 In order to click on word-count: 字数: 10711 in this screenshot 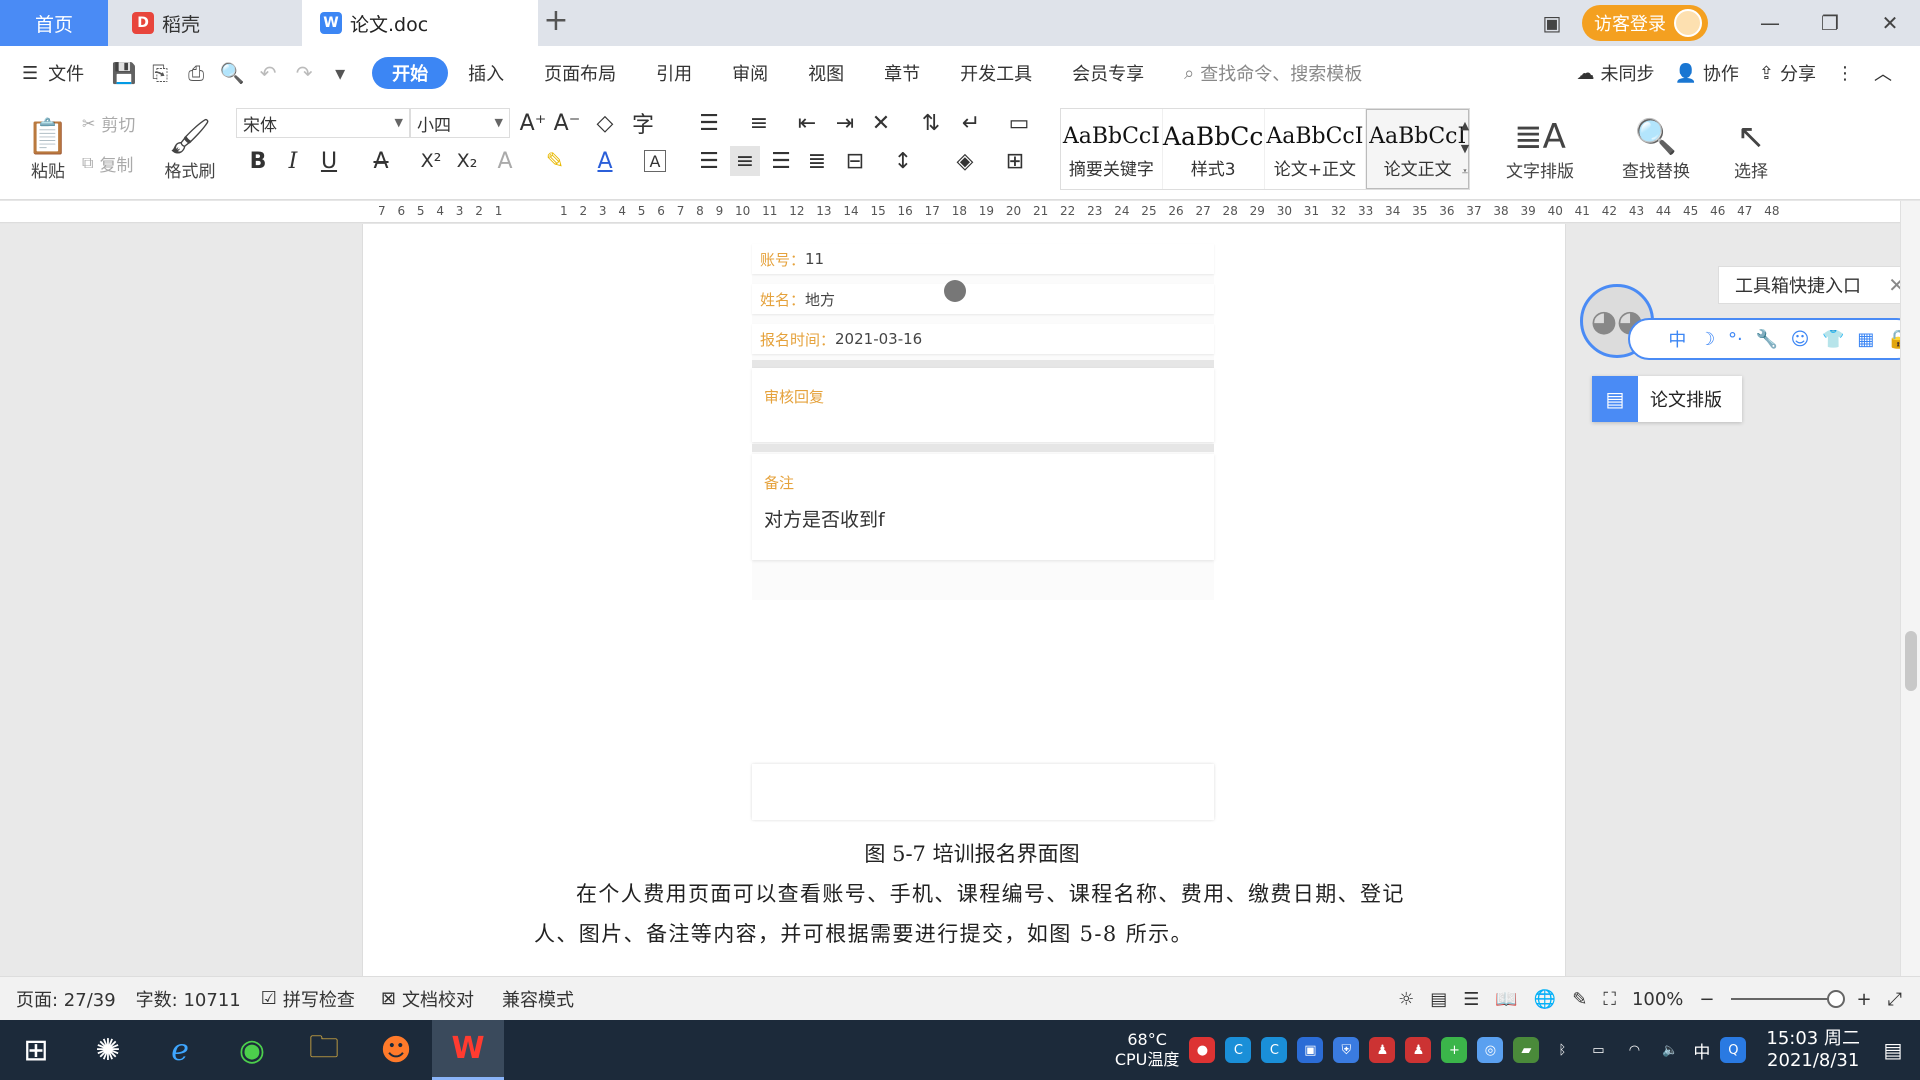, I will do `click(188, 999)`.